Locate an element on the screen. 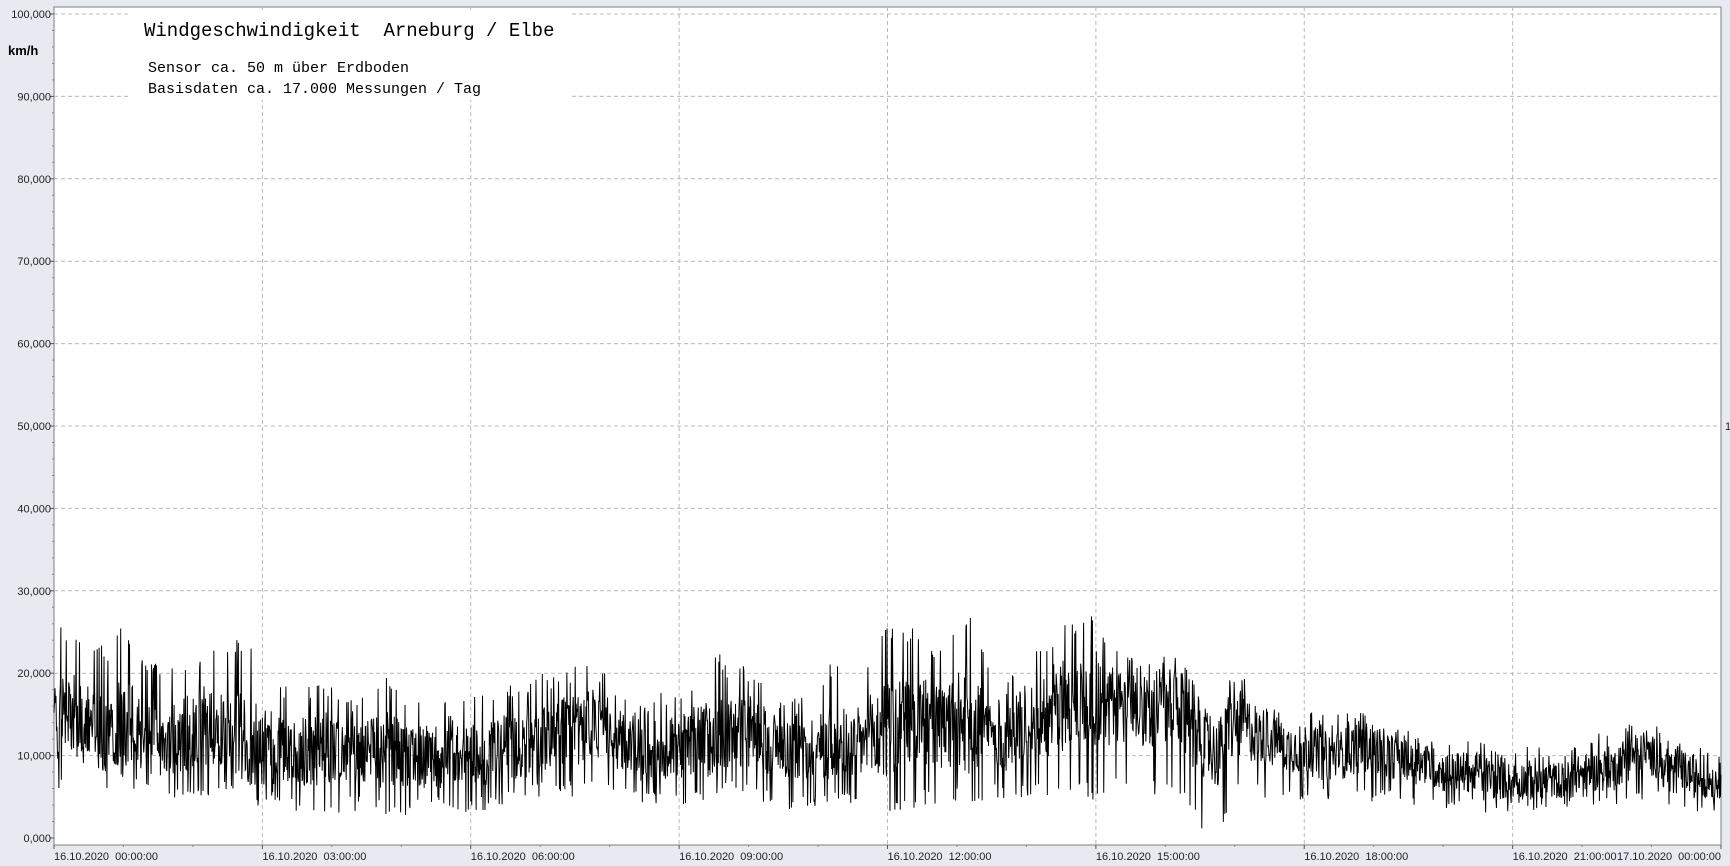 This screenshot has width=1730, height=866. y-tick-label: 100,000 is located at coordinates (31, 15).